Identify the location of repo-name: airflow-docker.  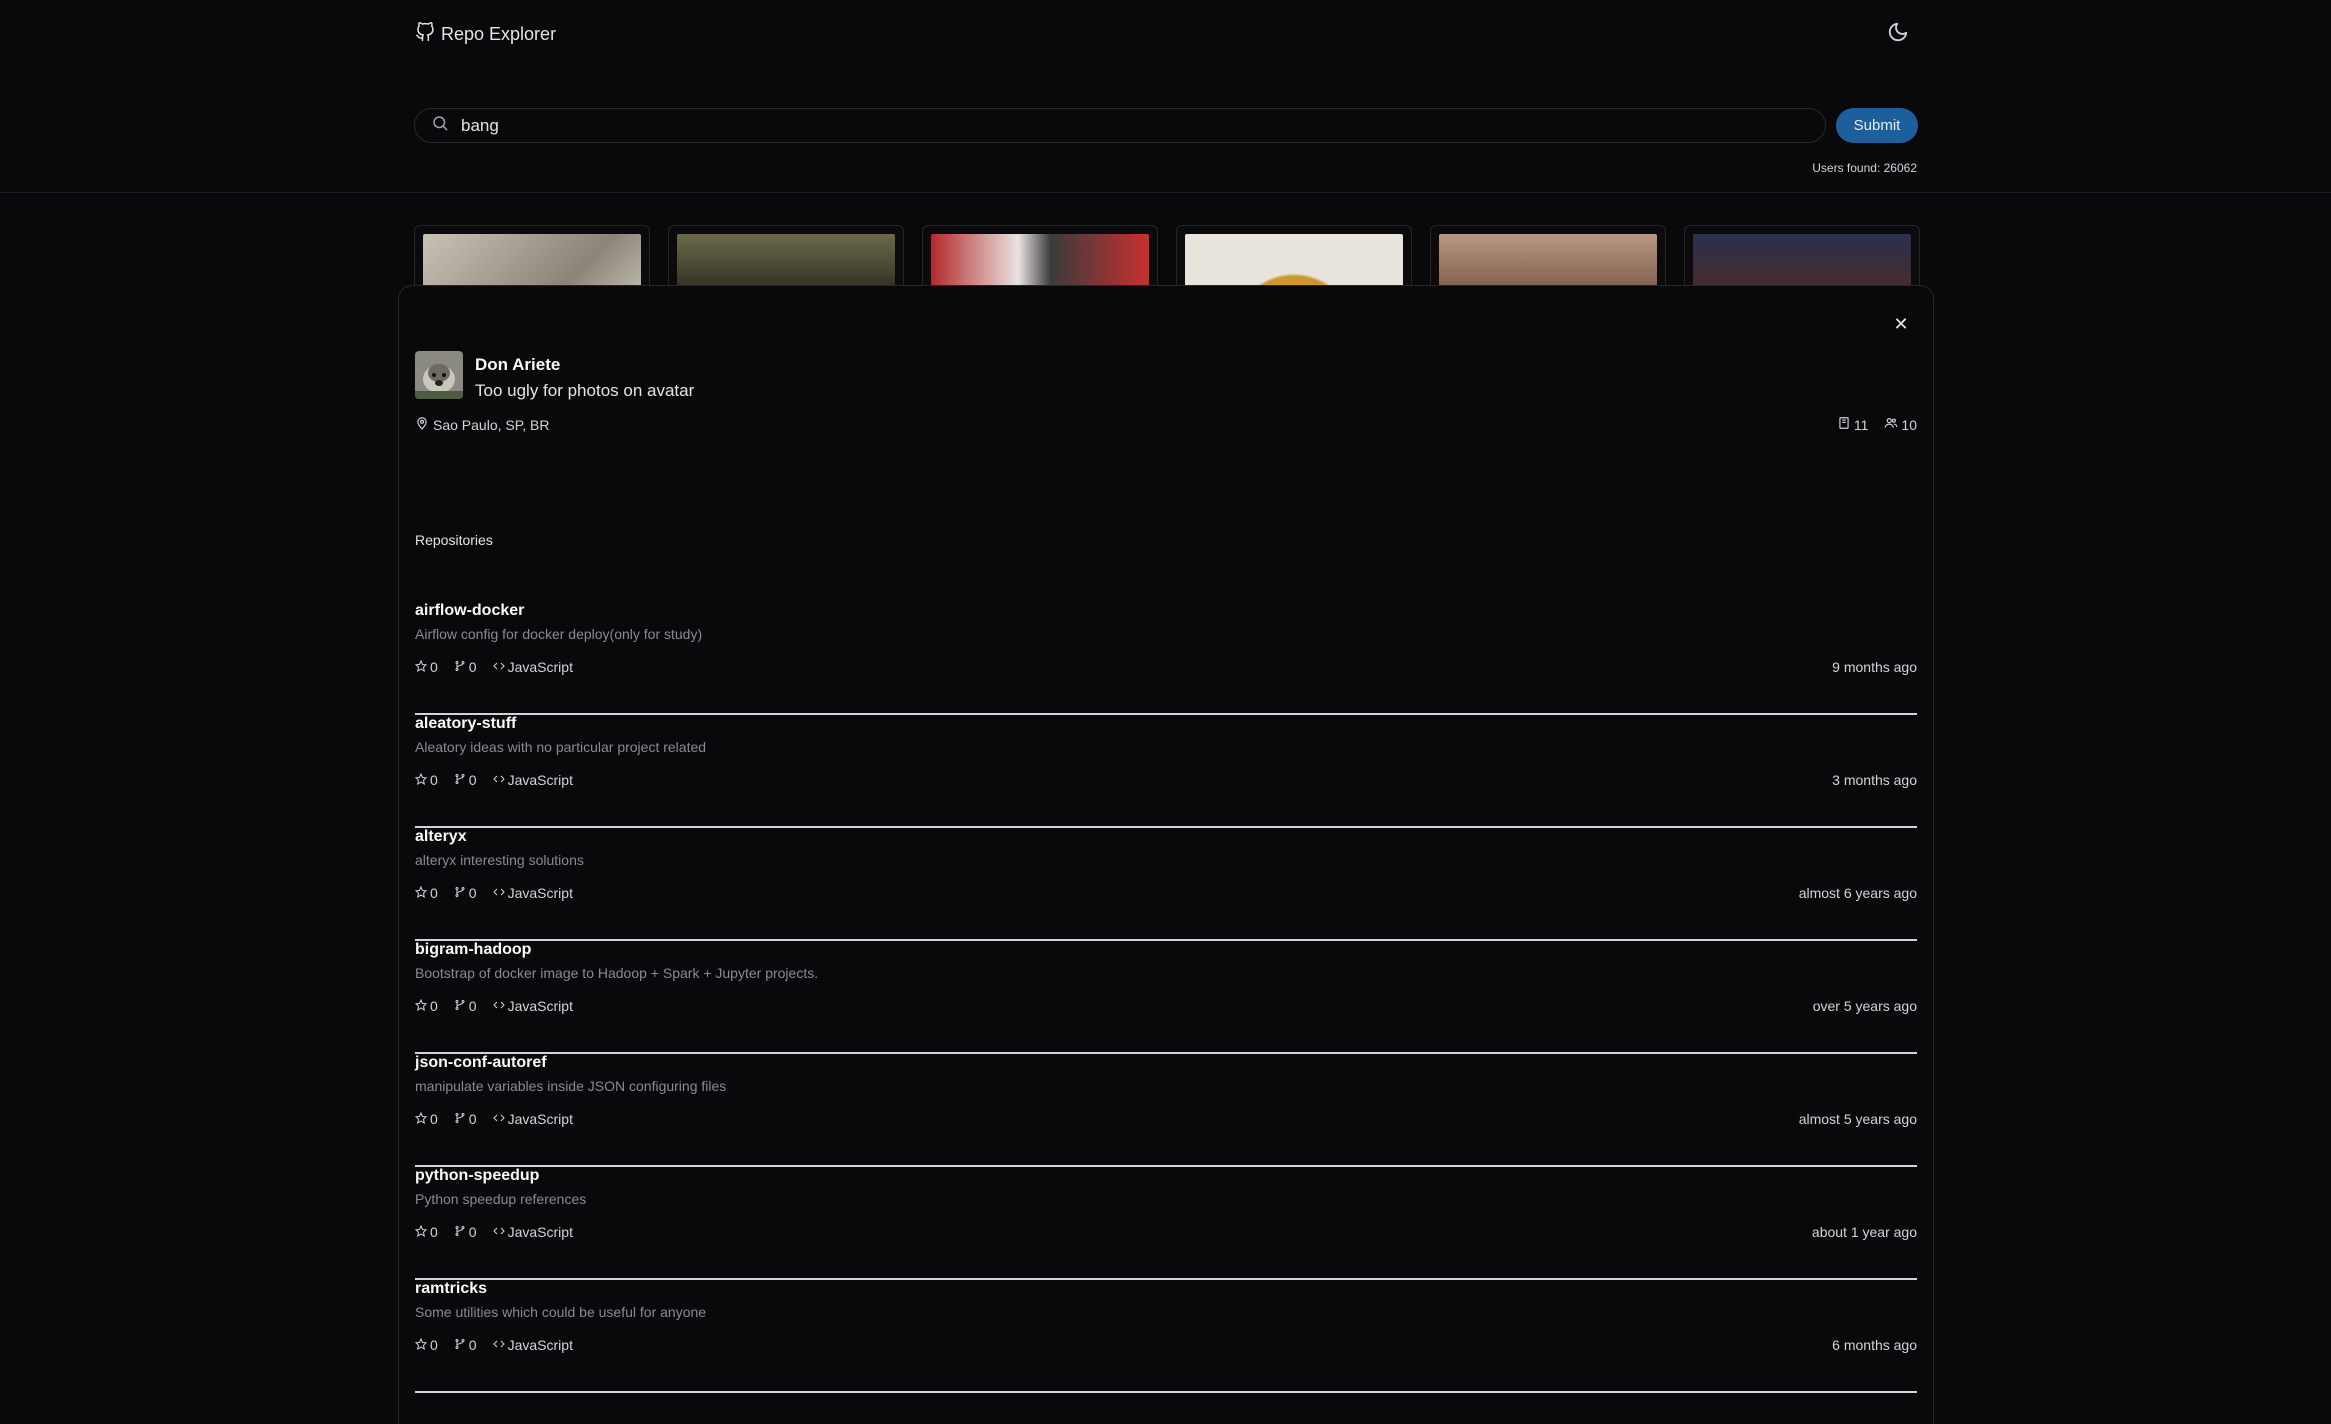
(469, 611).